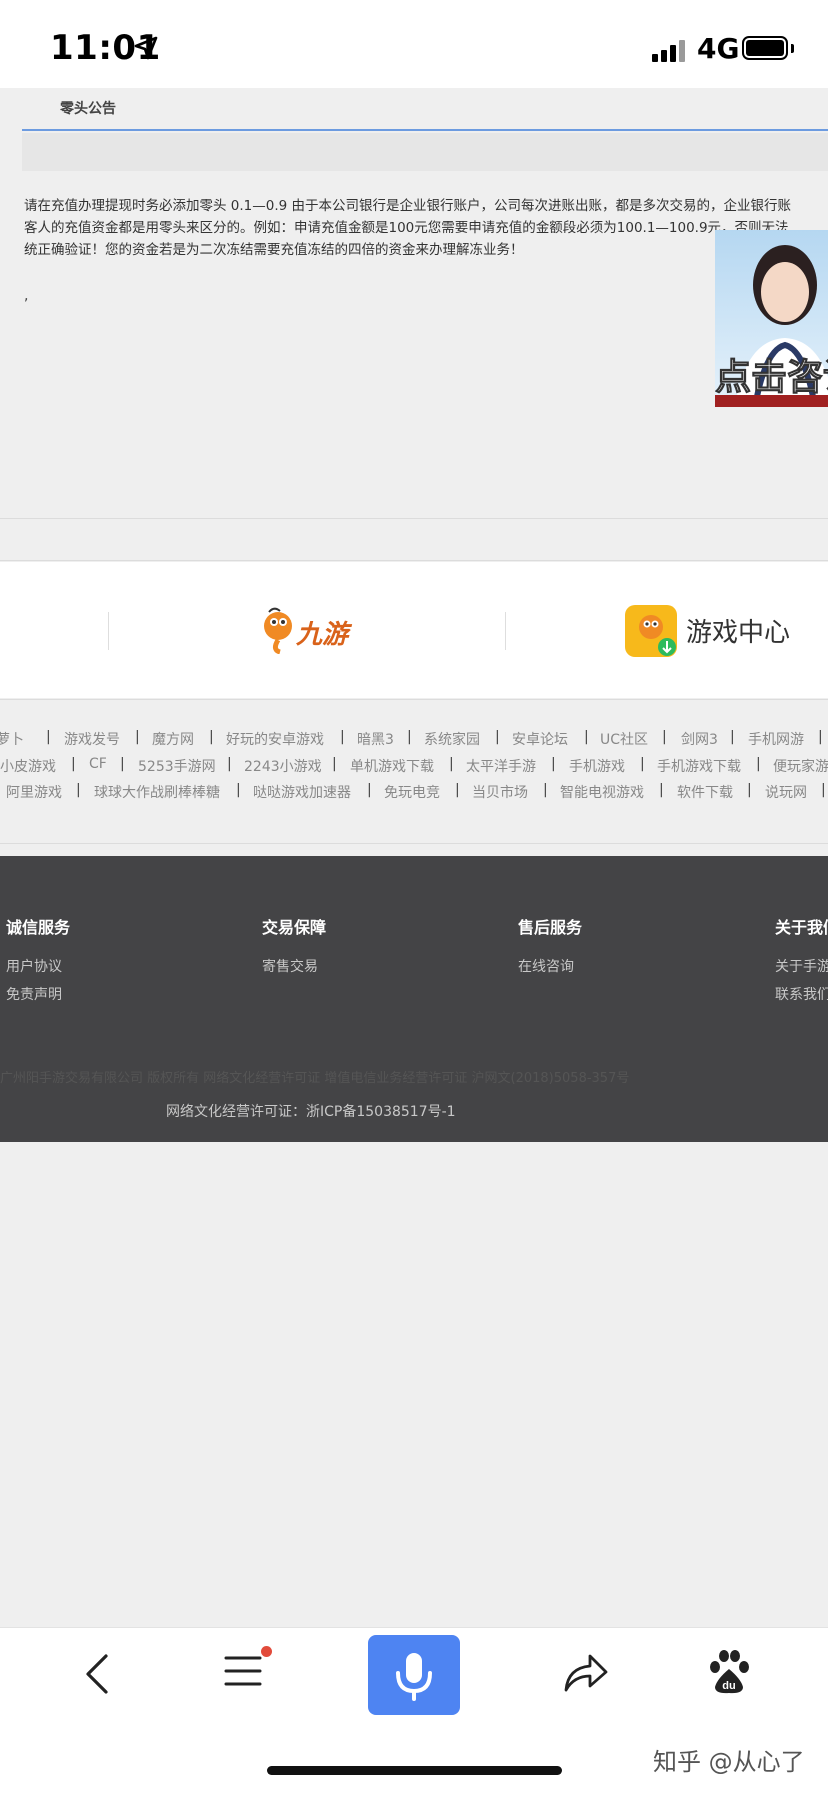 This screenshot has height=1793, width=828. I want to click on friend-link: 暗黑3, so click(375, 739).